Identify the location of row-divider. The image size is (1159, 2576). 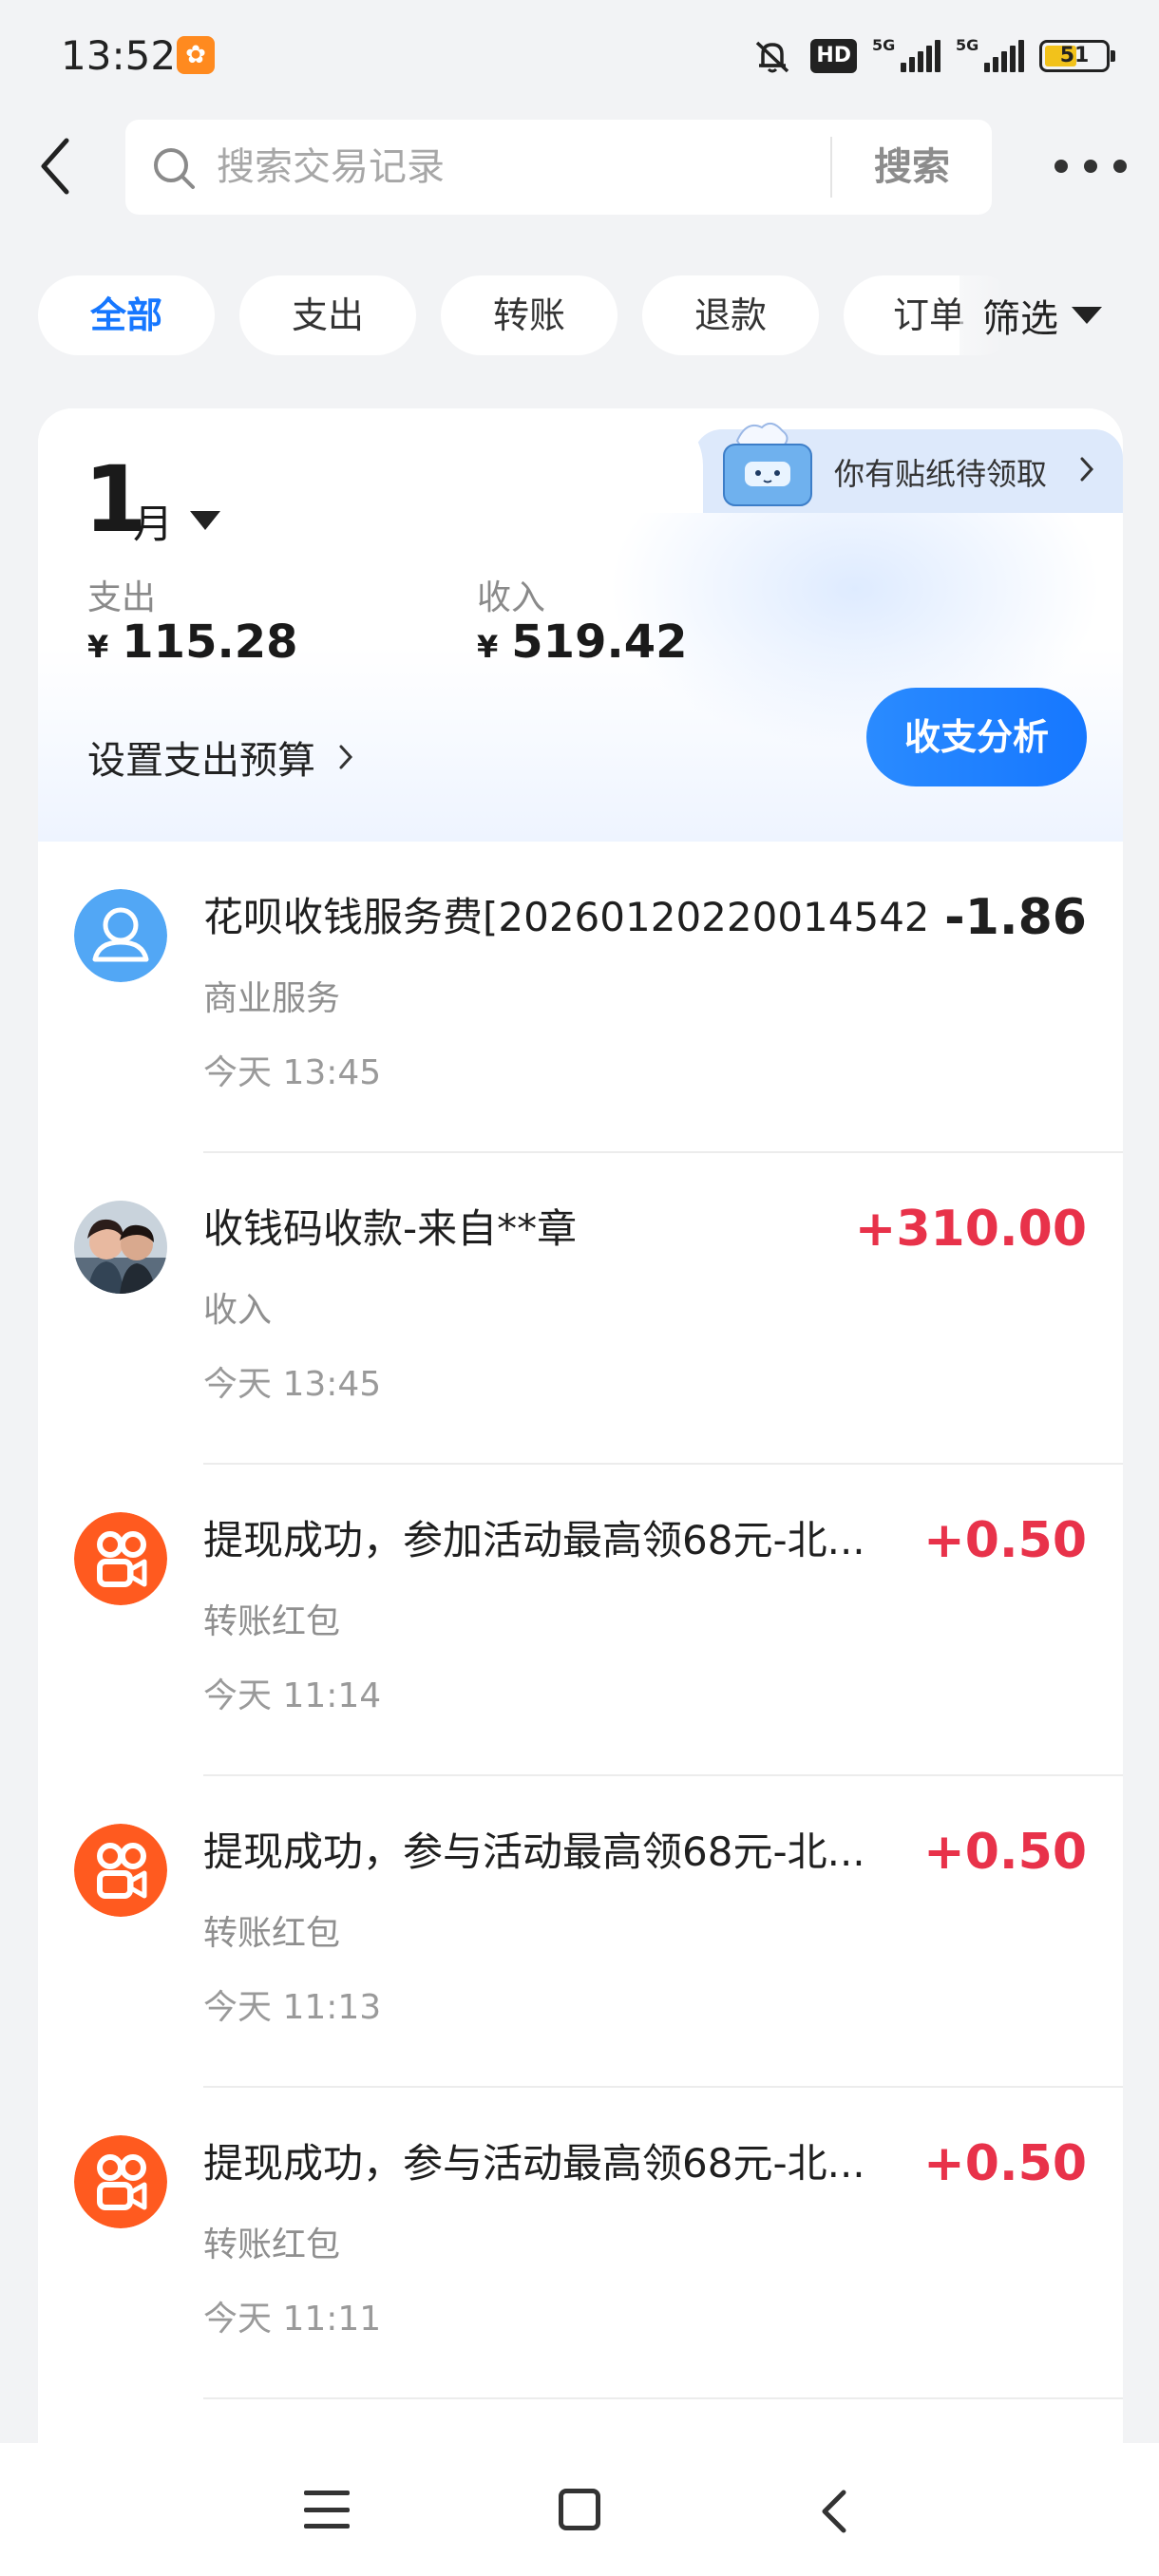
(663, 2398).